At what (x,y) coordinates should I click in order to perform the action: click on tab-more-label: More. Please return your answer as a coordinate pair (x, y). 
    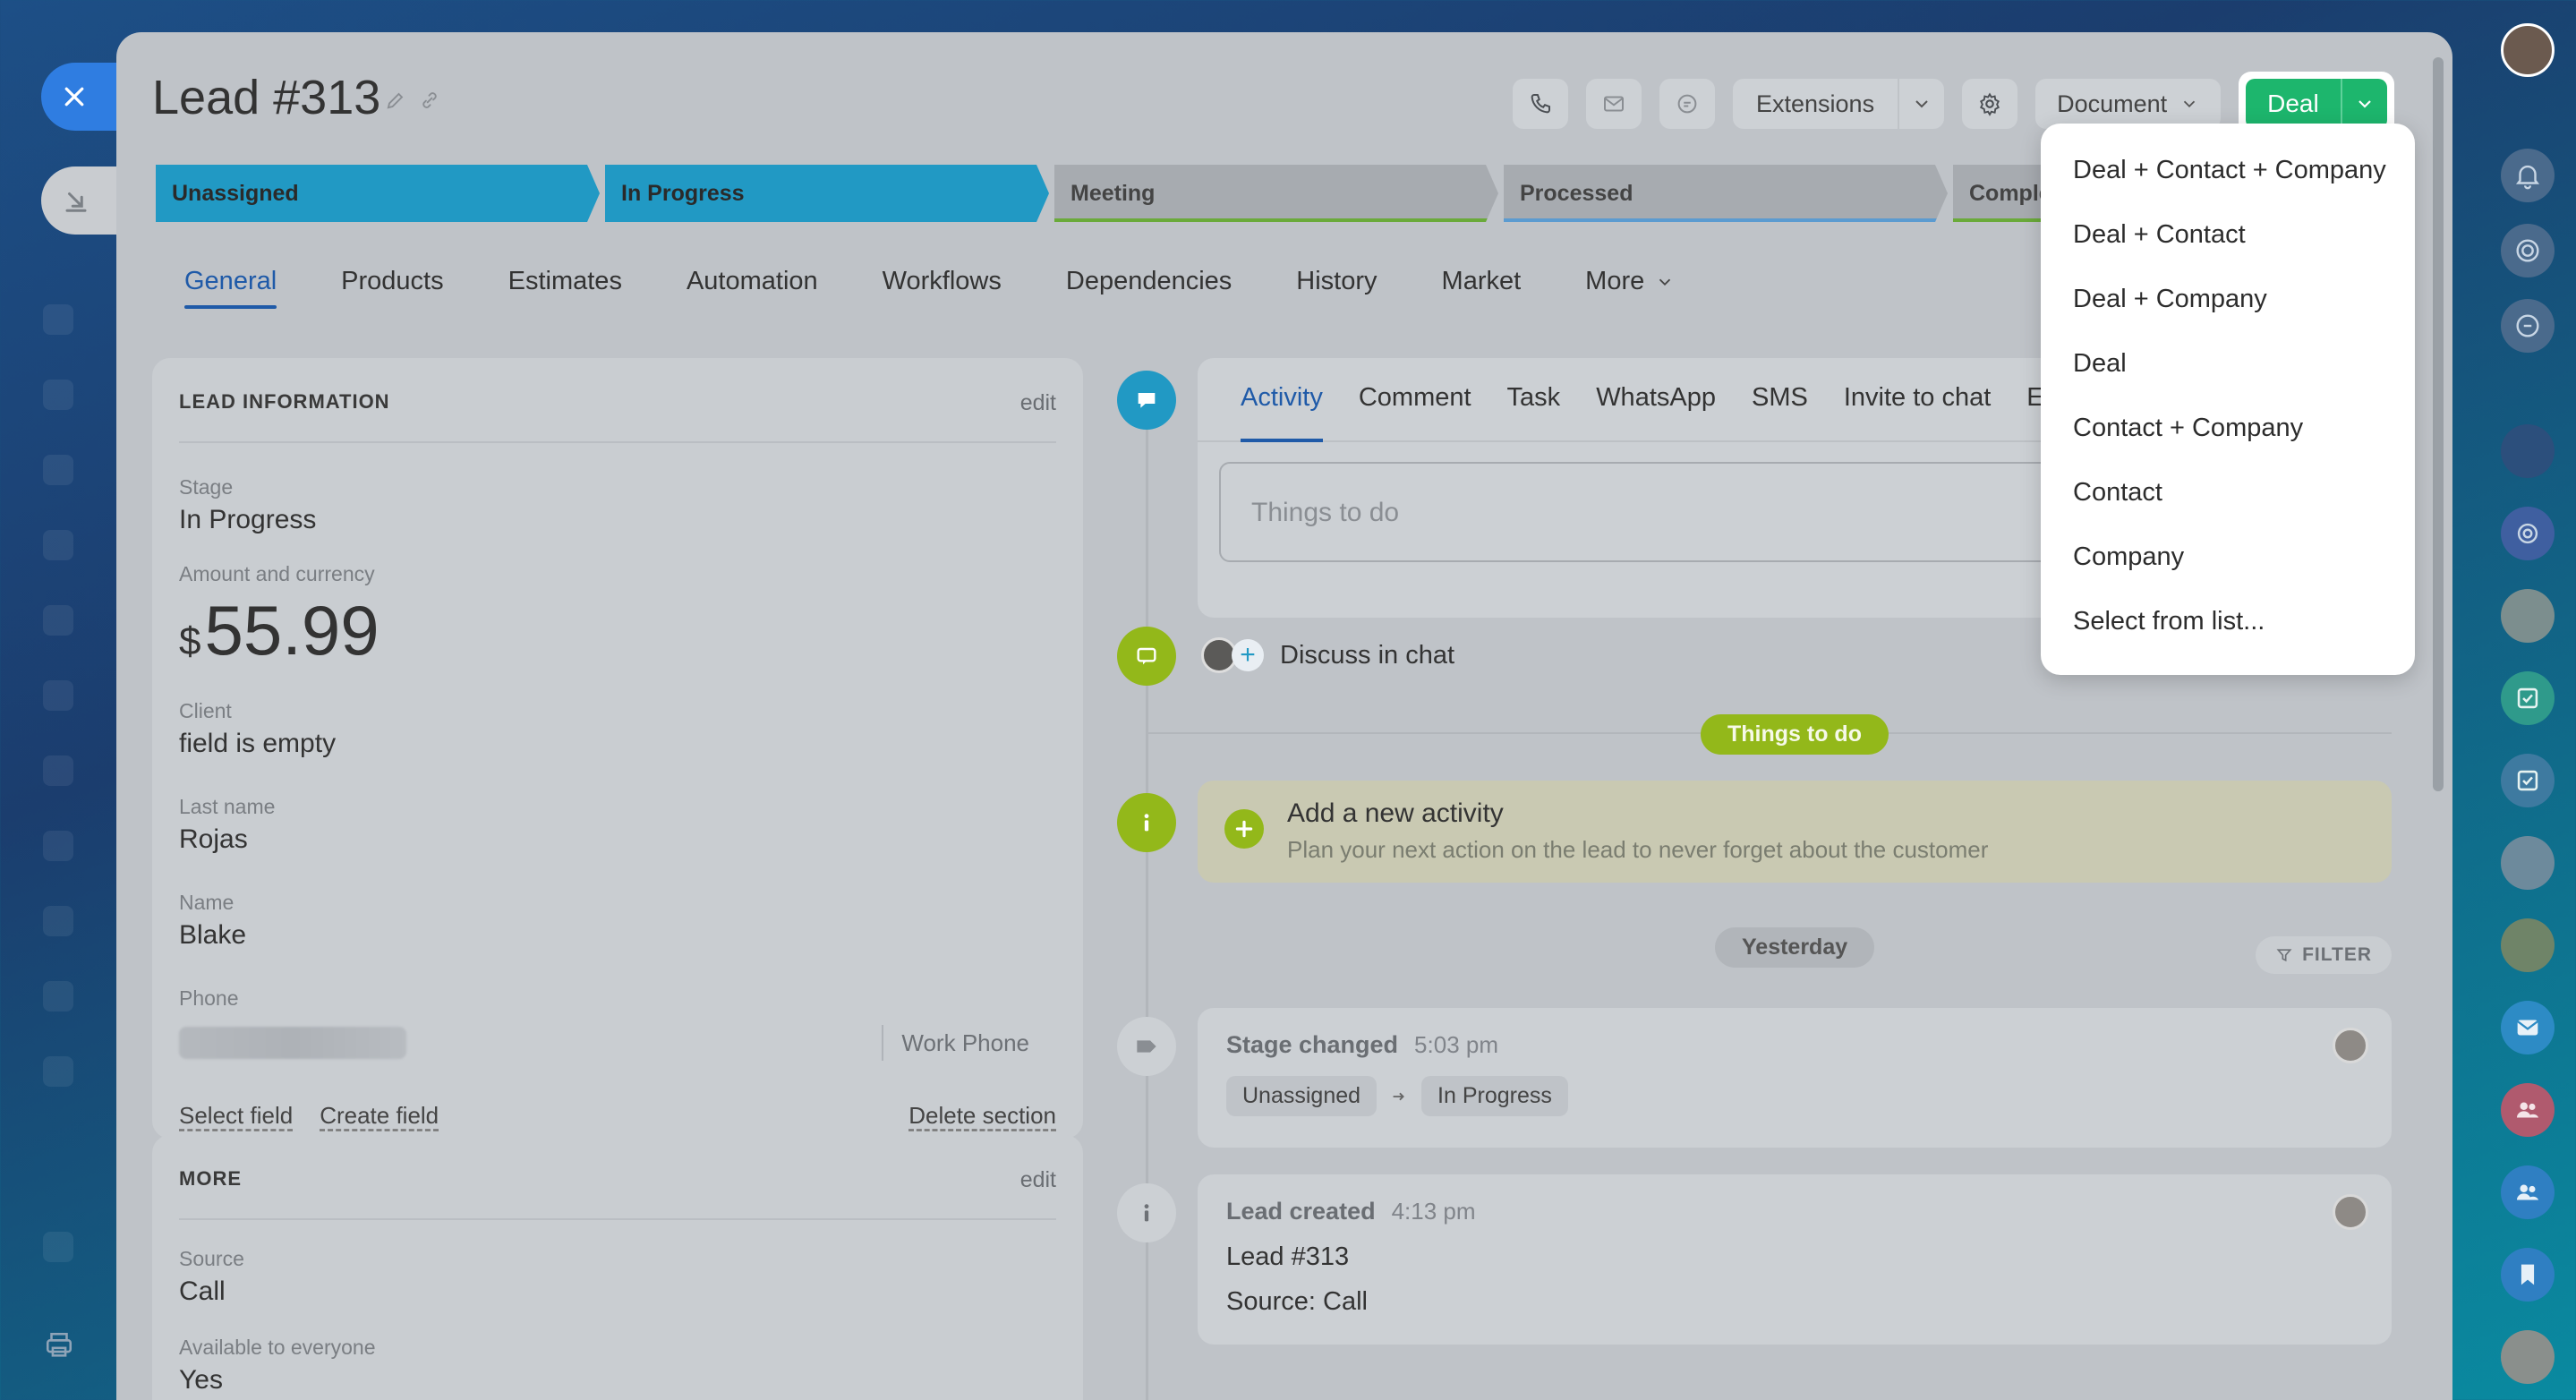
    Looking at the image, I should click on (1615, 281).